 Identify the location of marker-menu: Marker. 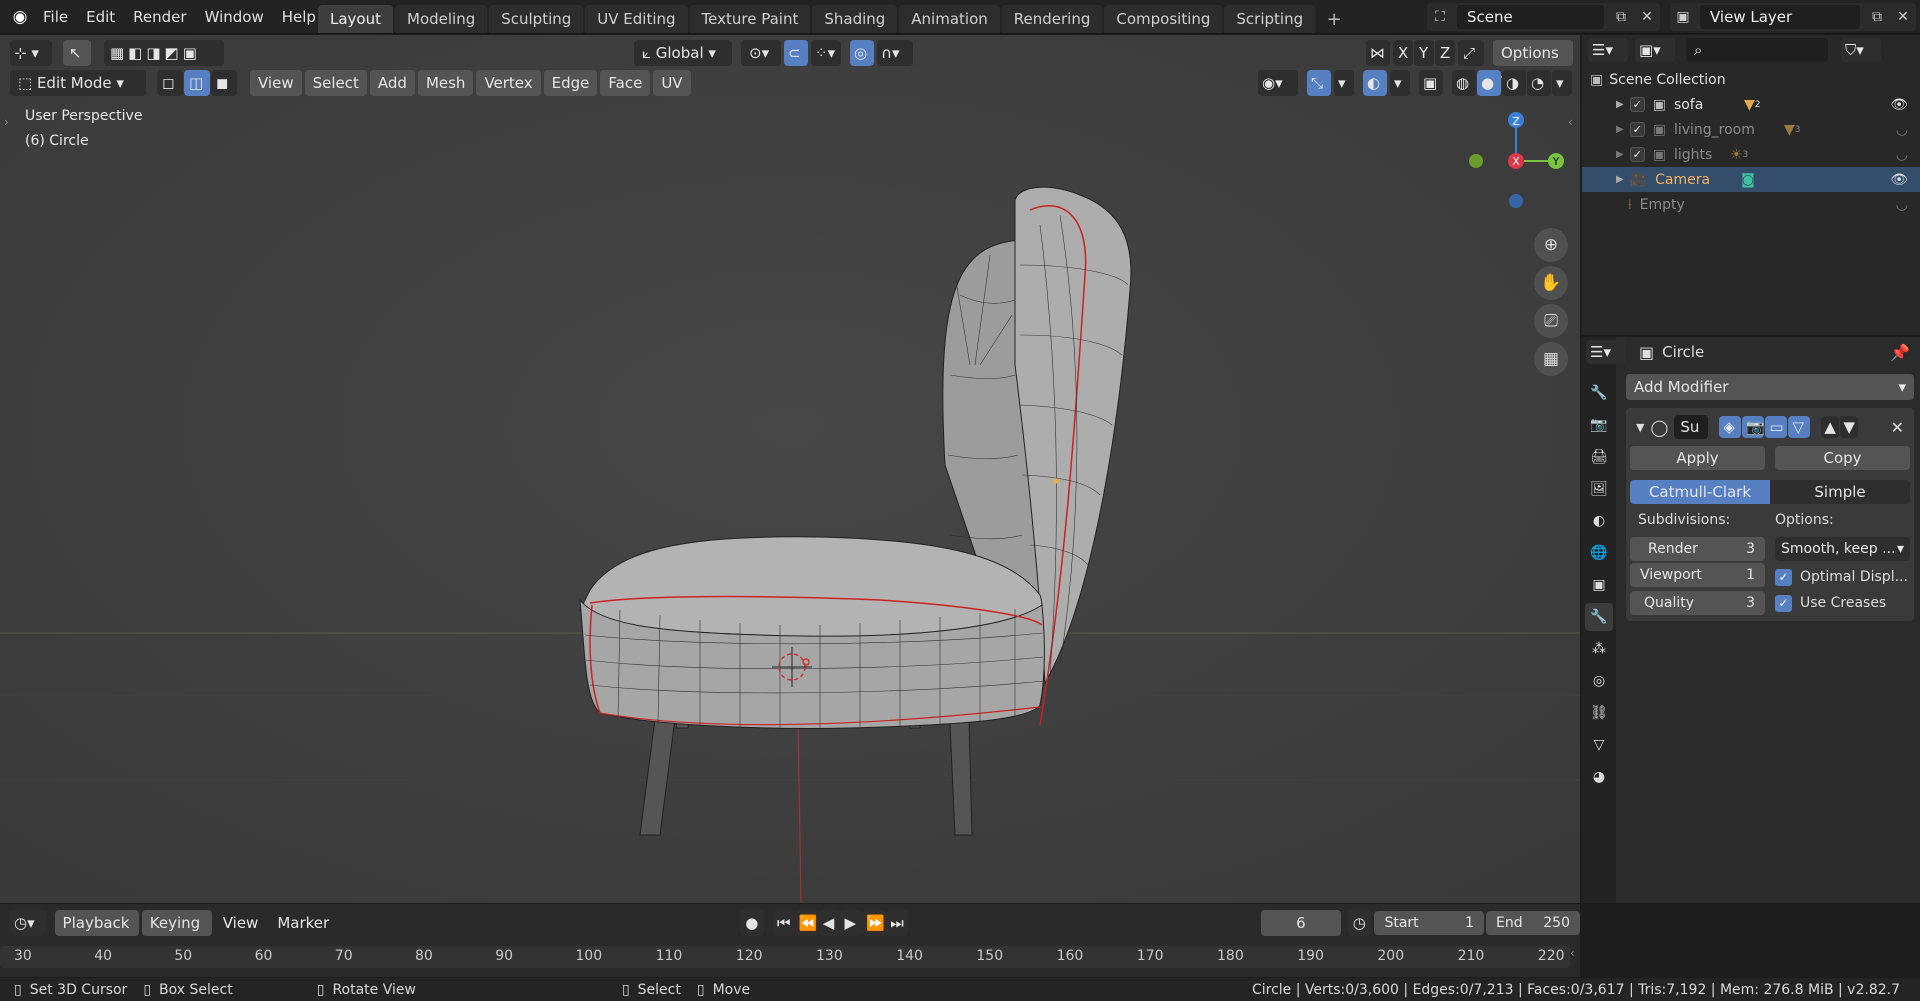
(303, 923).